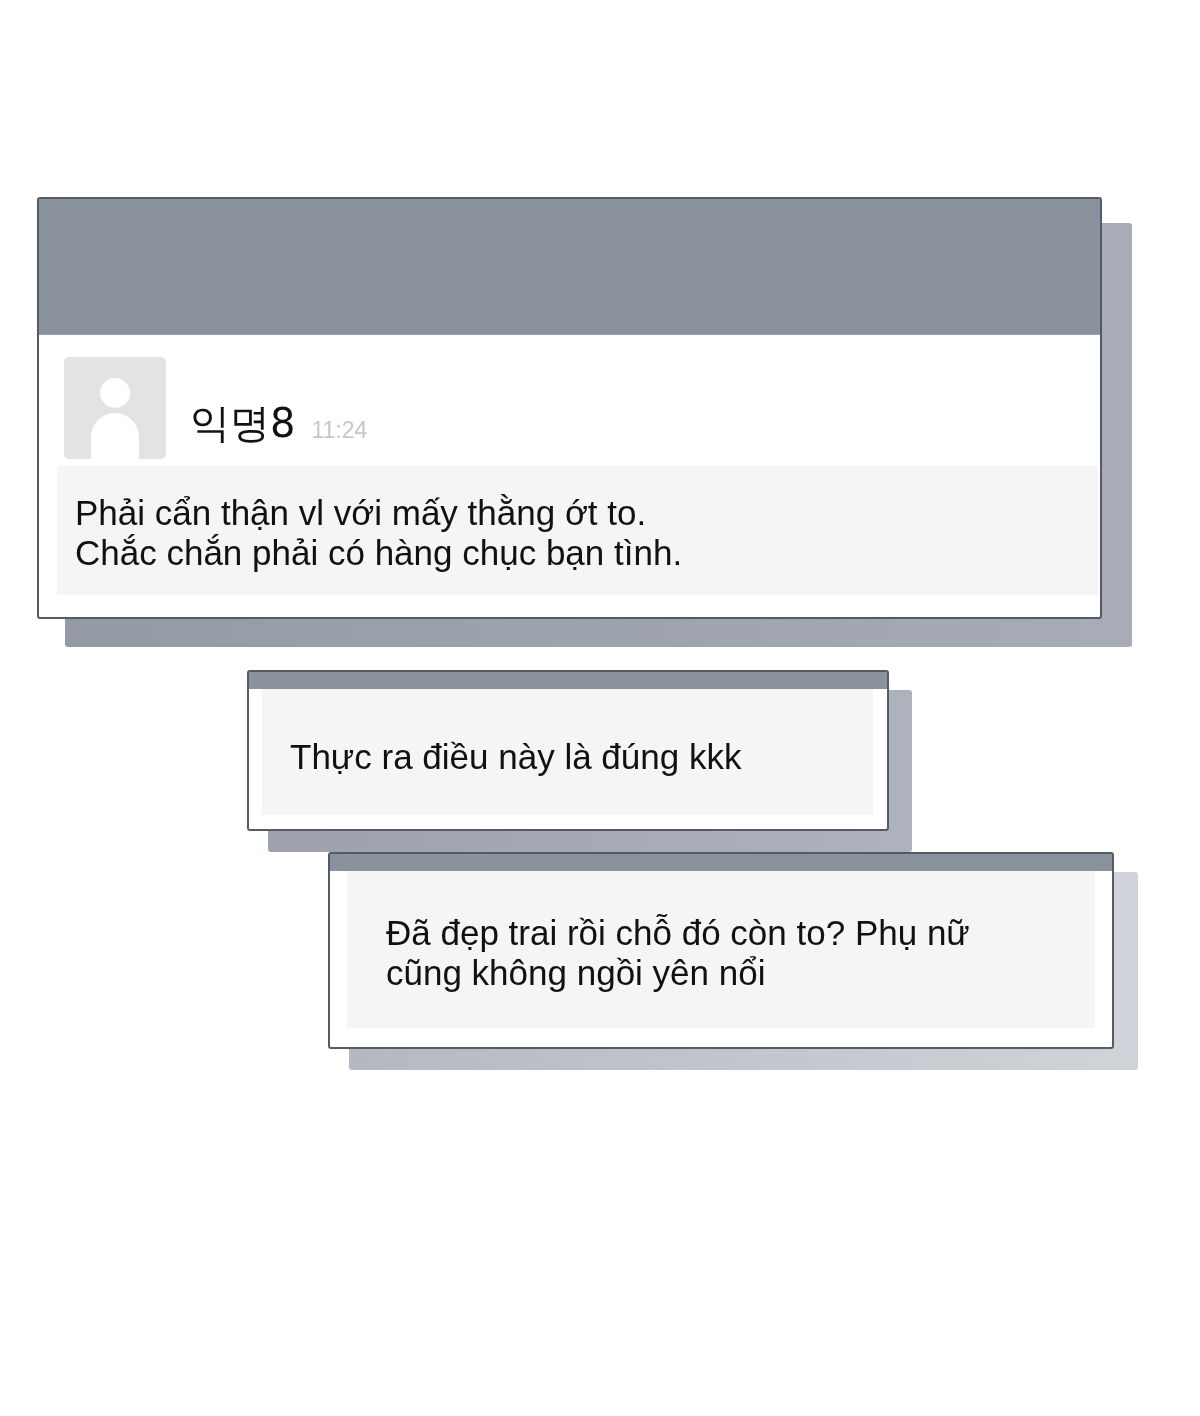 The height and width of the screenshot is (1416, 1200). Describe the element at coordinates (339, 430) in the screenshot. I see `post-time: 11:24` at that location.